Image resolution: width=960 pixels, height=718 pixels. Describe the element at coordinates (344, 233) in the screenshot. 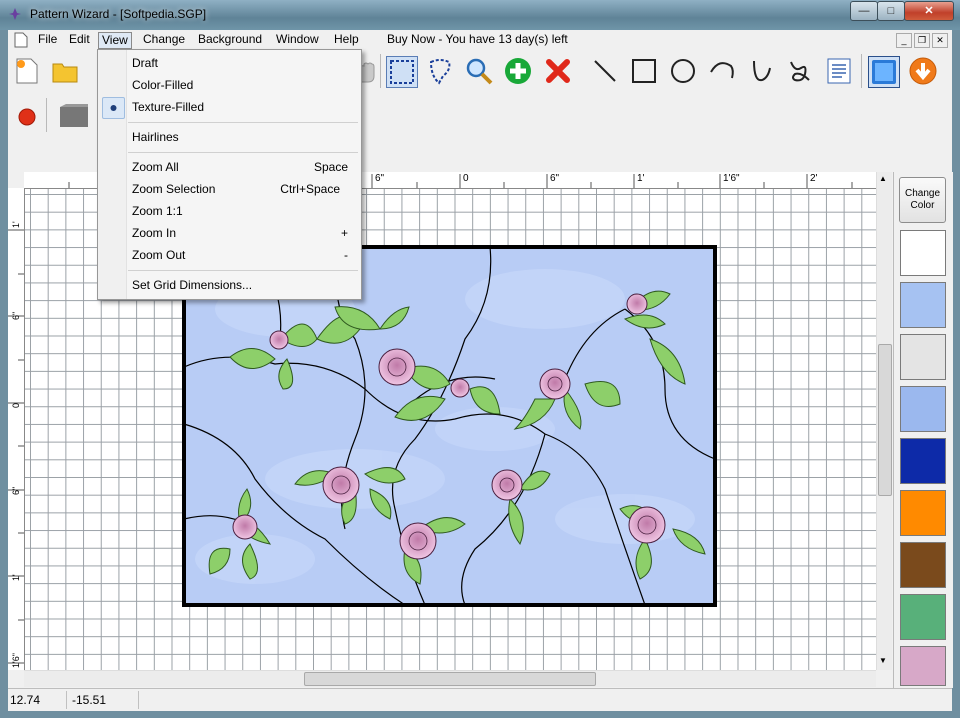

I see `shortcut-zoom-in: +` at that location.